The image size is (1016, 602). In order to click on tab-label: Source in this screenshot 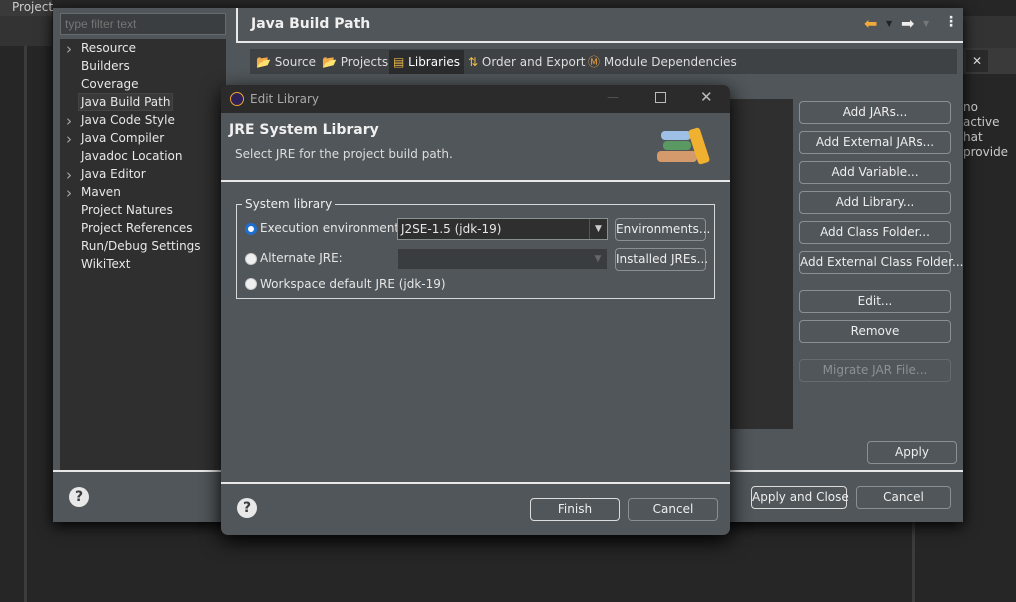, I will do `click(295, 62)`.